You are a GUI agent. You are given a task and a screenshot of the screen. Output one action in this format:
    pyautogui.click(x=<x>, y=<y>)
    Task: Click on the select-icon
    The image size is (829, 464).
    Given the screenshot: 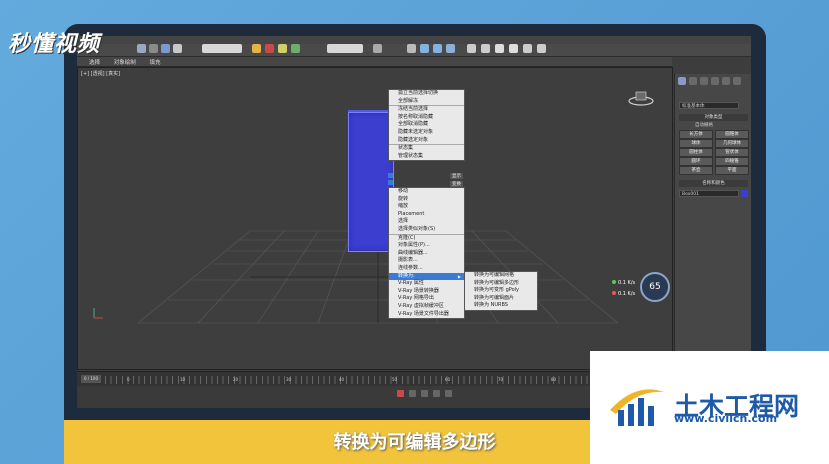 What is the action you would take?
    pyautogui.click(x=141, y=48)
    